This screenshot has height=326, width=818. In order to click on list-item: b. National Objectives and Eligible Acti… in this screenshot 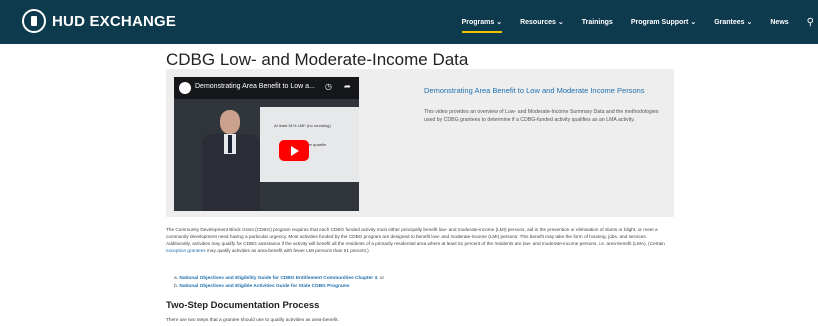, I will do `click(279, 287)`.